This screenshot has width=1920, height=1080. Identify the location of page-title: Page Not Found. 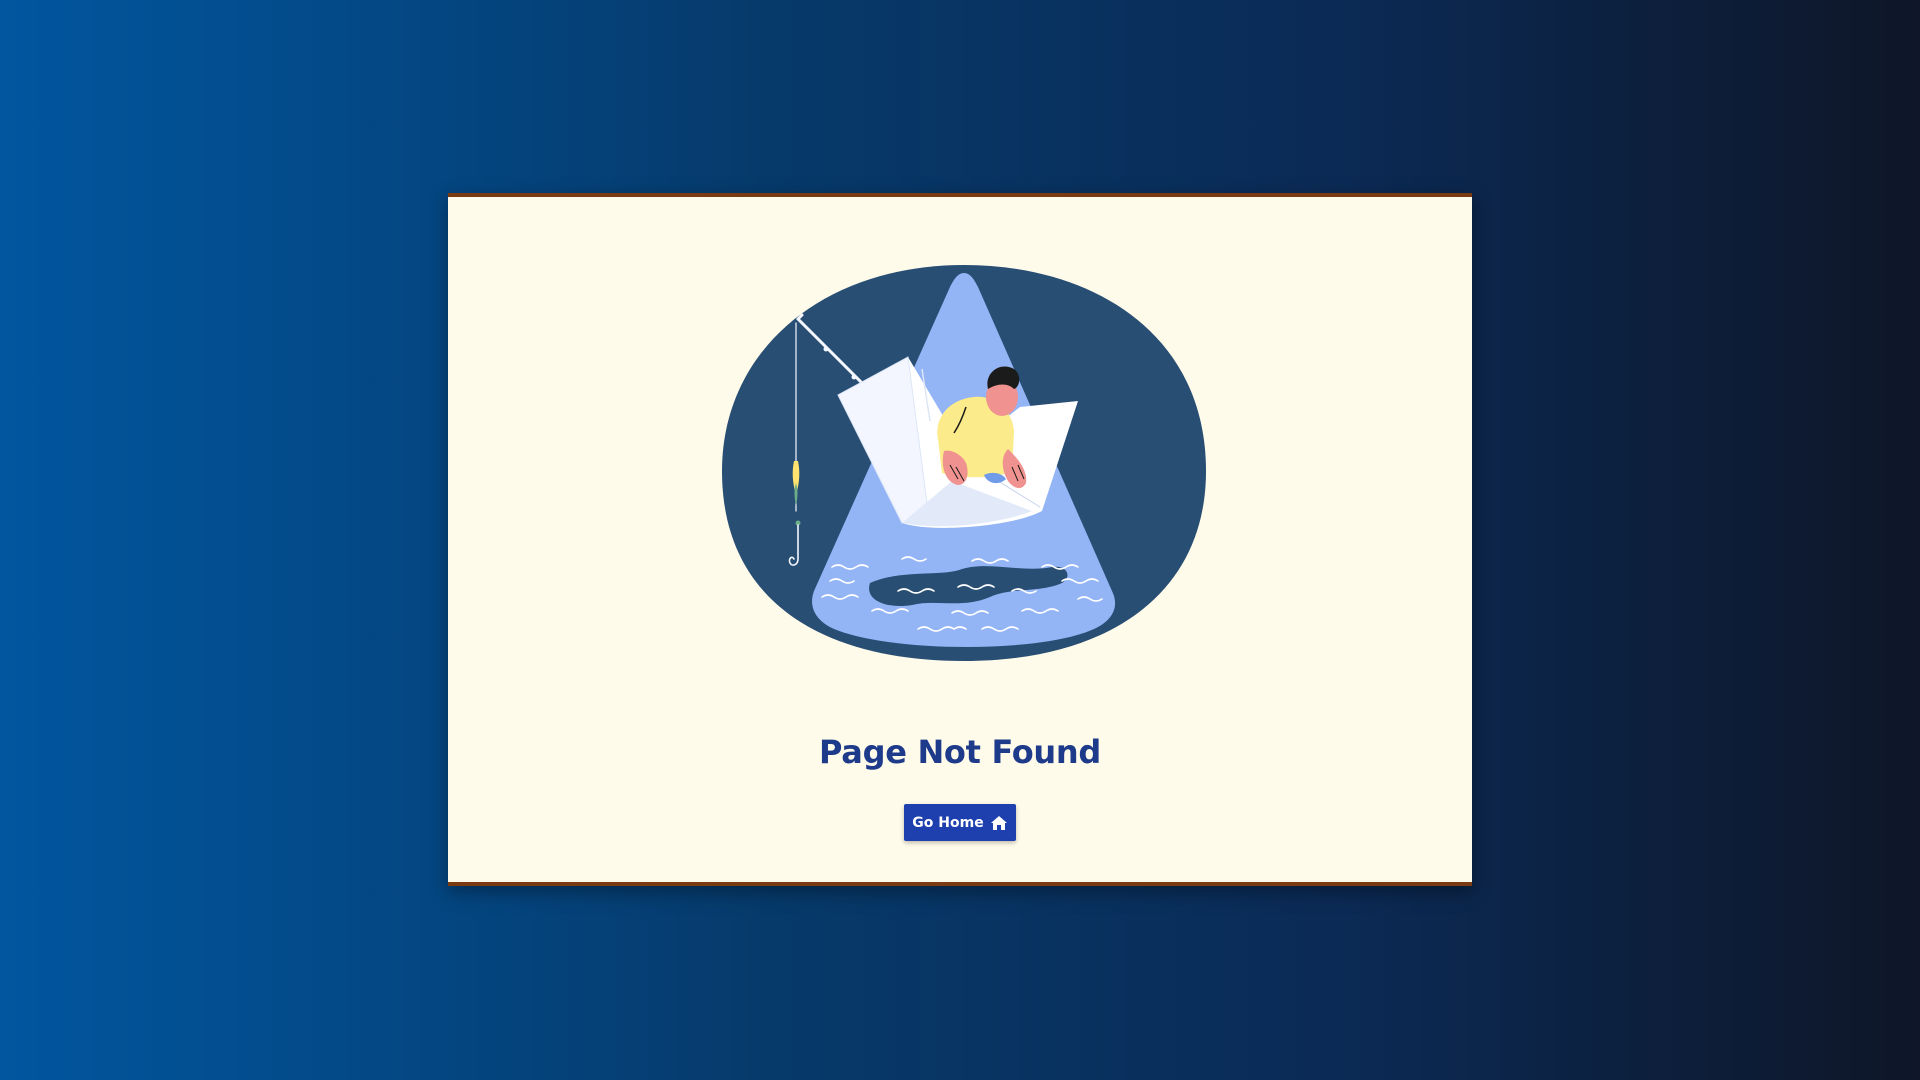
(960, 752).